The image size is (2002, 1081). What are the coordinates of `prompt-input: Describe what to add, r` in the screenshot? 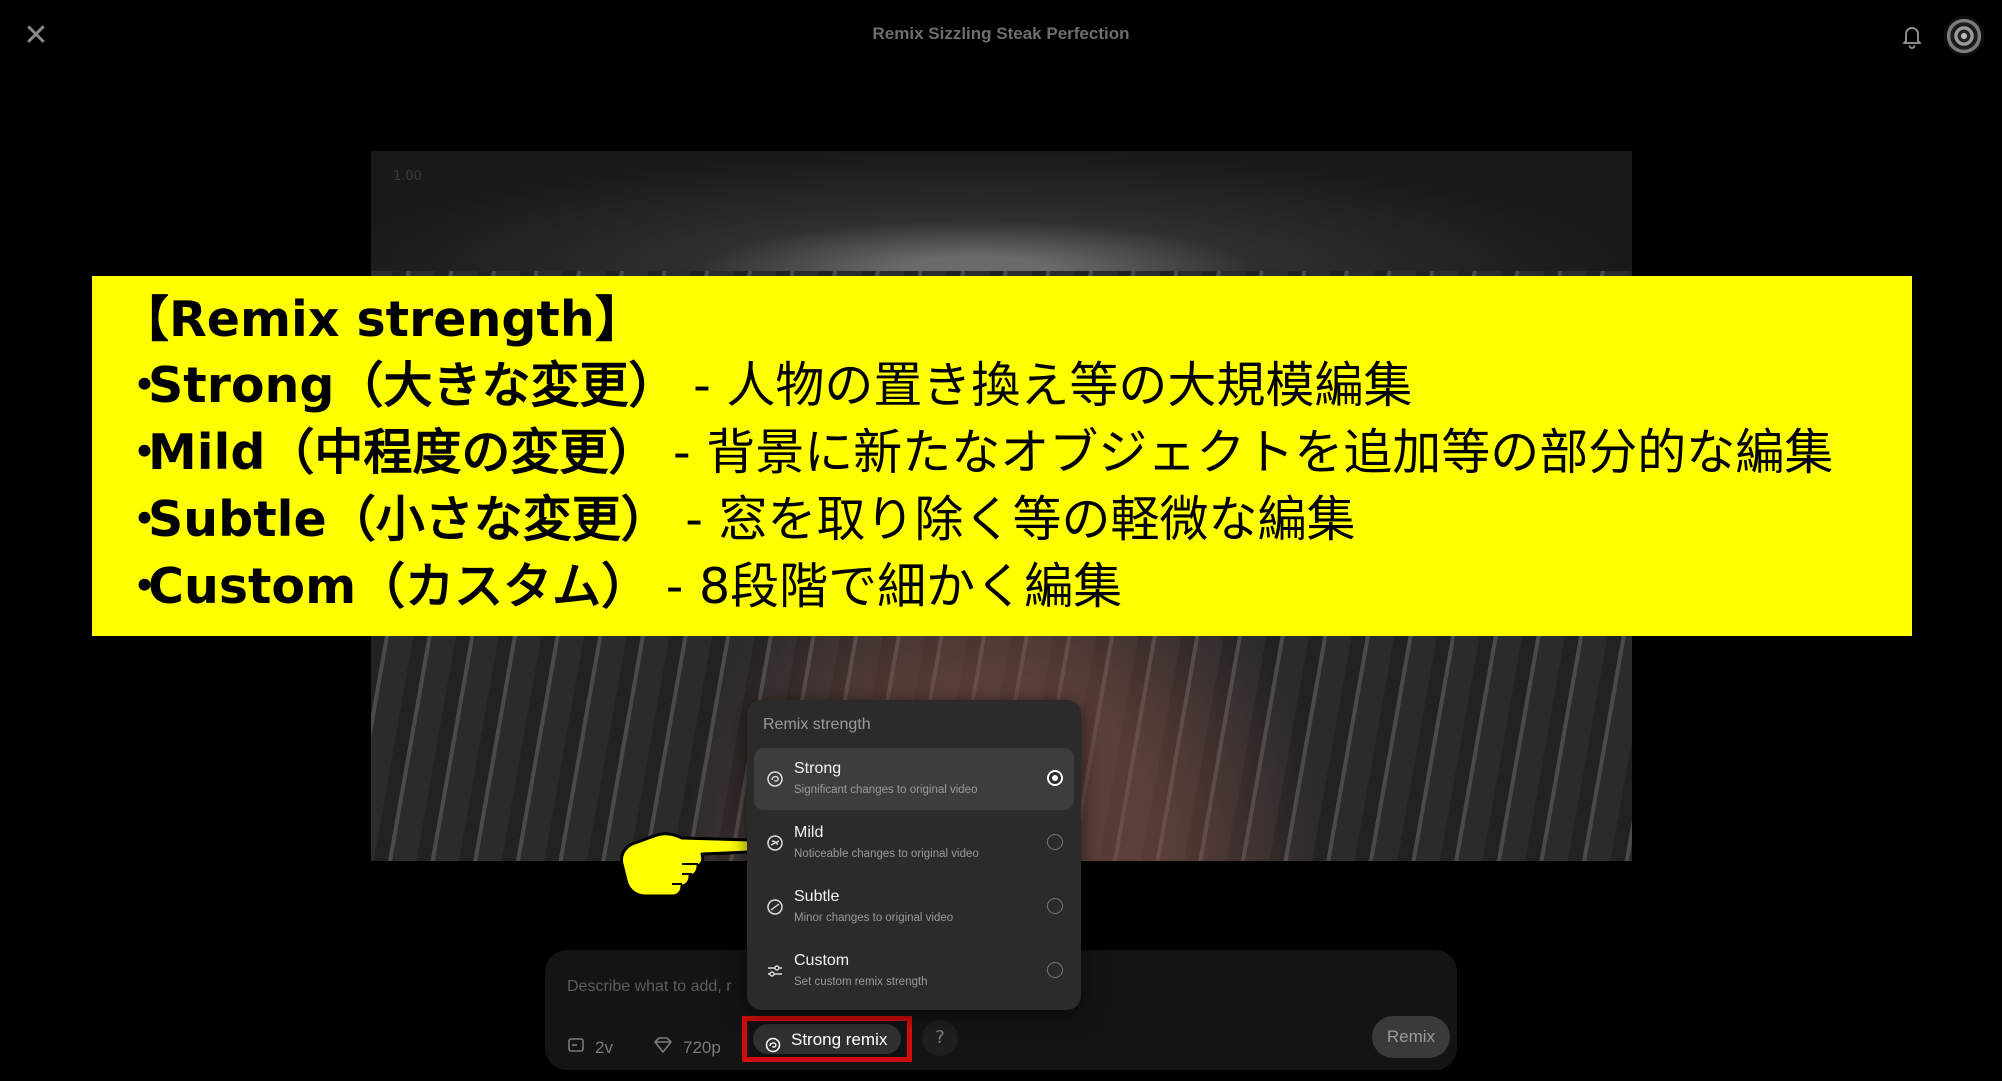 It's located at (649, 987).